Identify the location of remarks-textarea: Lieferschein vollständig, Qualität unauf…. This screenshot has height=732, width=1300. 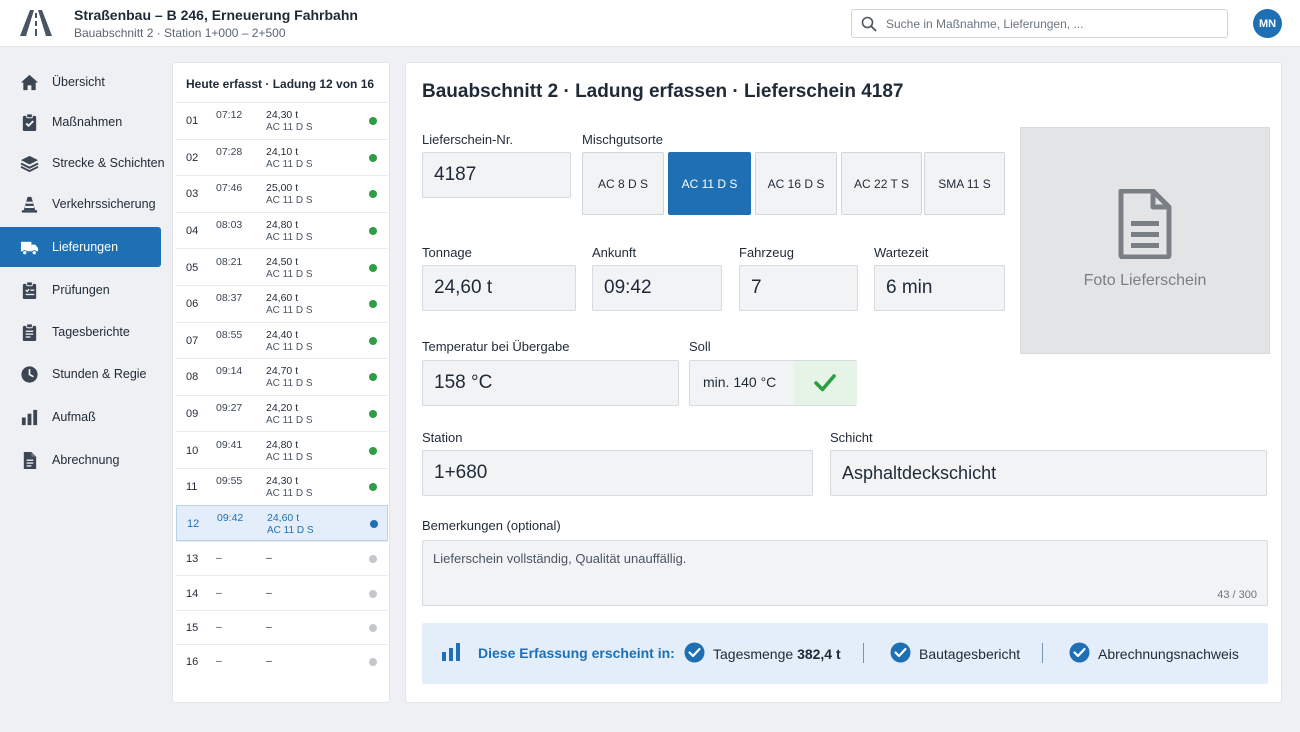
(845, 573).